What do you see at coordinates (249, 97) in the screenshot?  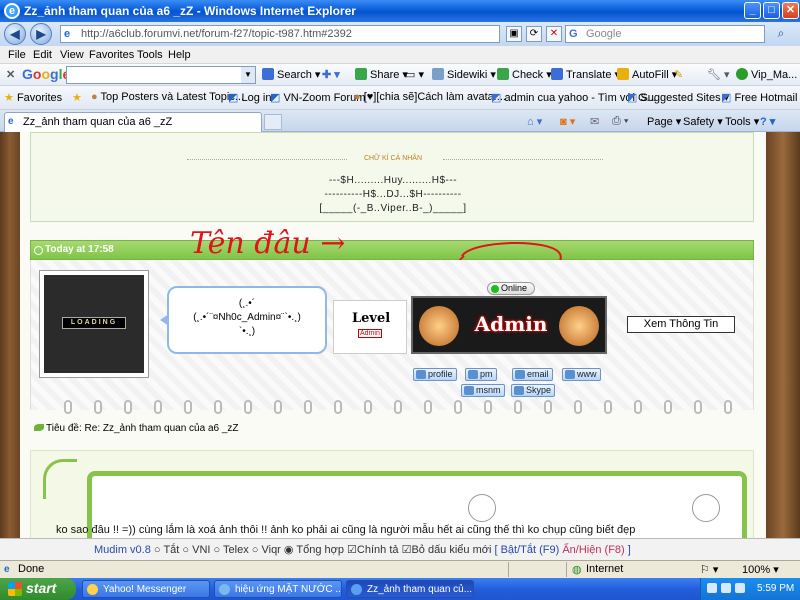 I see `fav-item-login: ◩ Log in` at bounding box center [249, 97].